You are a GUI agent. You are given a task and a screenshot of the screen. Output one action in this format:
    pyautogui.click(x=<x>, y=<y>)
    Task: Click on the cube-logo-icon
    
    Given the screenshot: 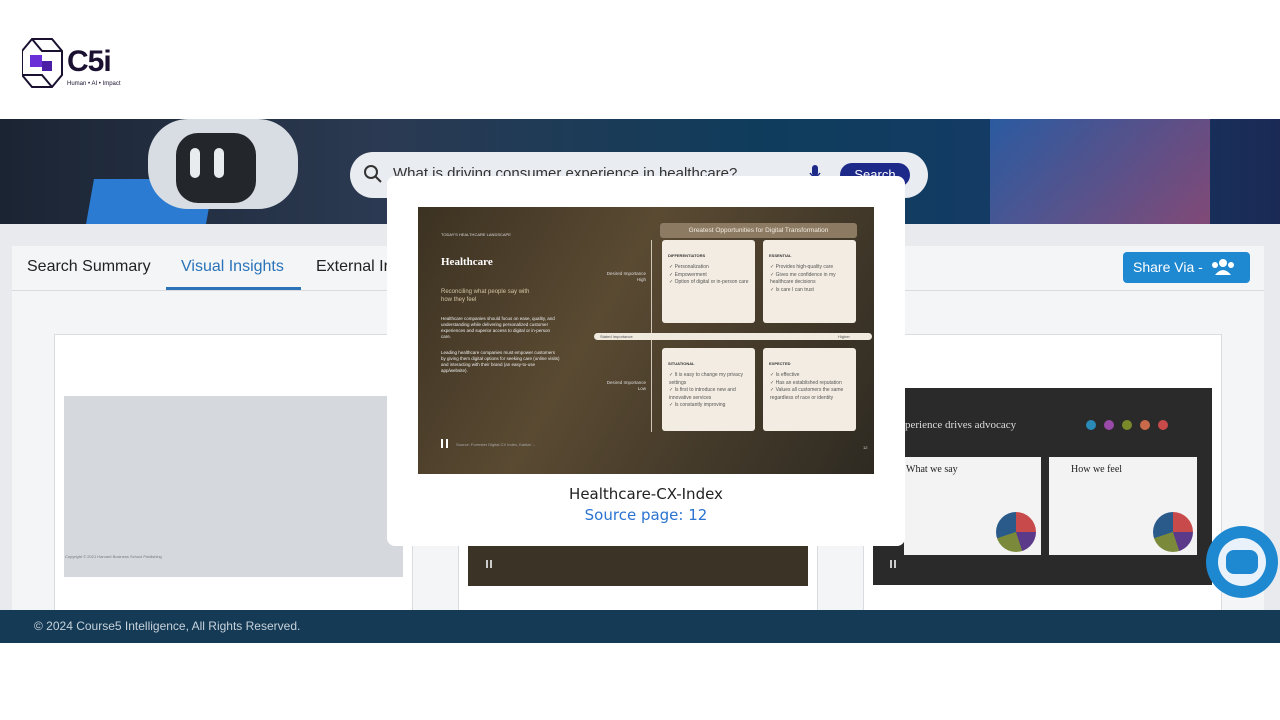 What is the action you would take?
    pyautogui.click(x=42, y=63)
    